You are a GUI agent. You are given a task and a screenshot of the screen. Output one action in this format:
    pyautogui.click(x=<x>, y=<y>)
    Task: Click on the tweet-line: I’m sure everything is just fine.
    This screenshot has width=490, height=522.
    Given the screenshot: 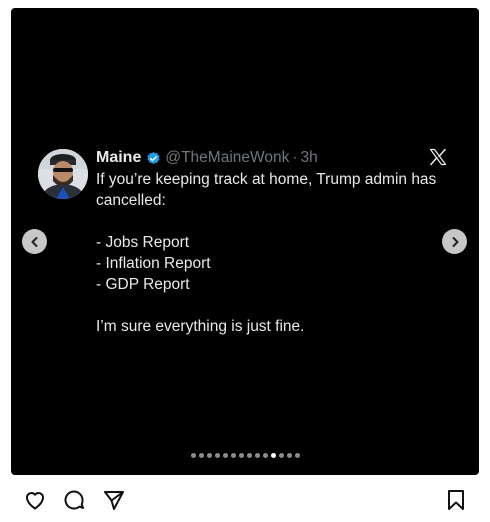 What is the action you would take?
    pyautogui.click(x=200, y=326)
    